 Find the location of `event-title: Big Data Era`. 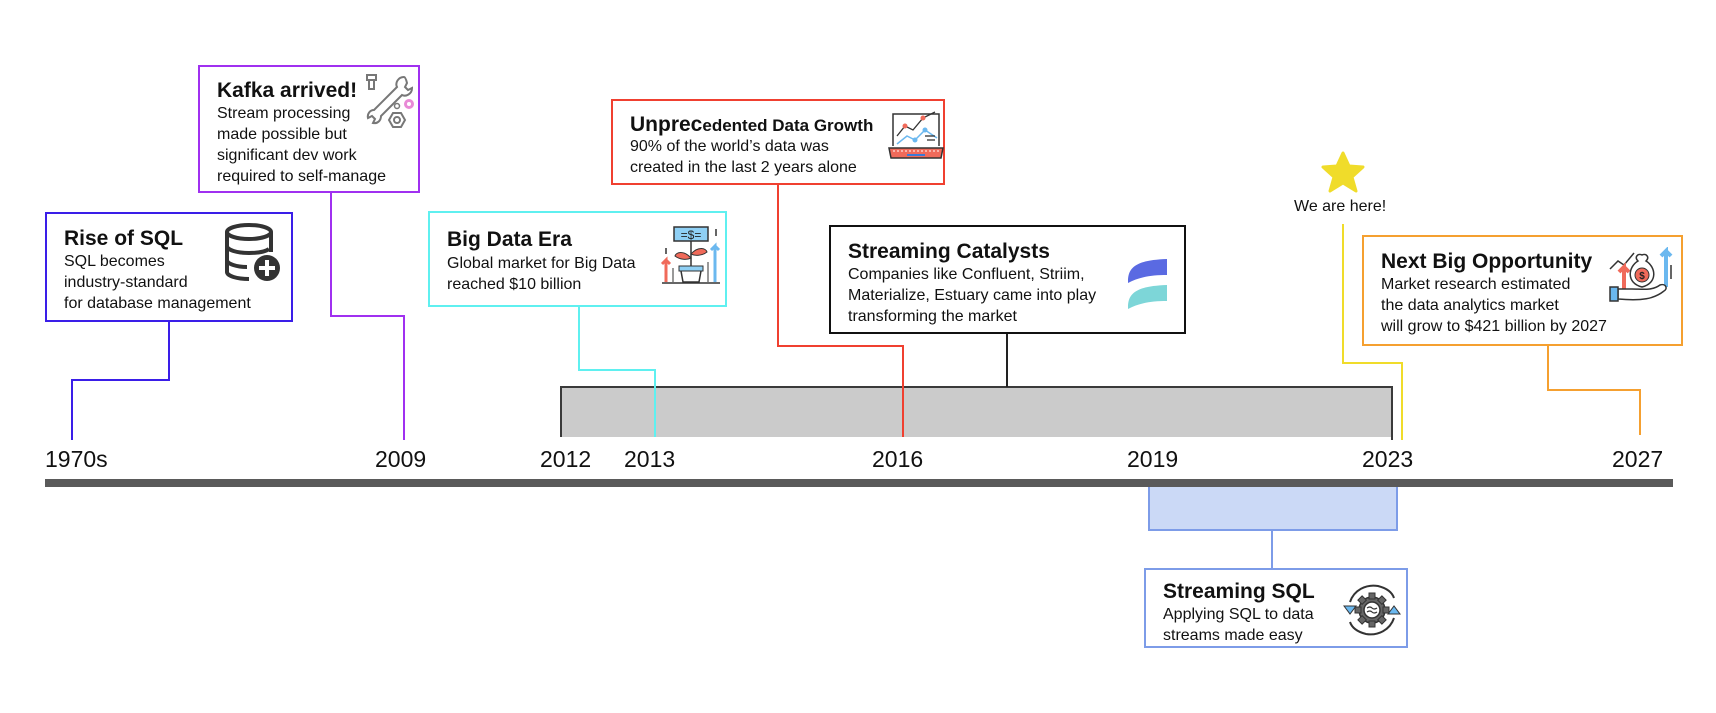

event-title: Big Data Era is located at coordinates (509, 239).